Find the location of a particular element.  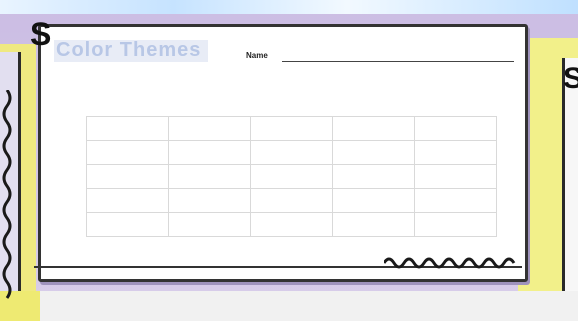

name-field-line is located at coordinates (398, 61).